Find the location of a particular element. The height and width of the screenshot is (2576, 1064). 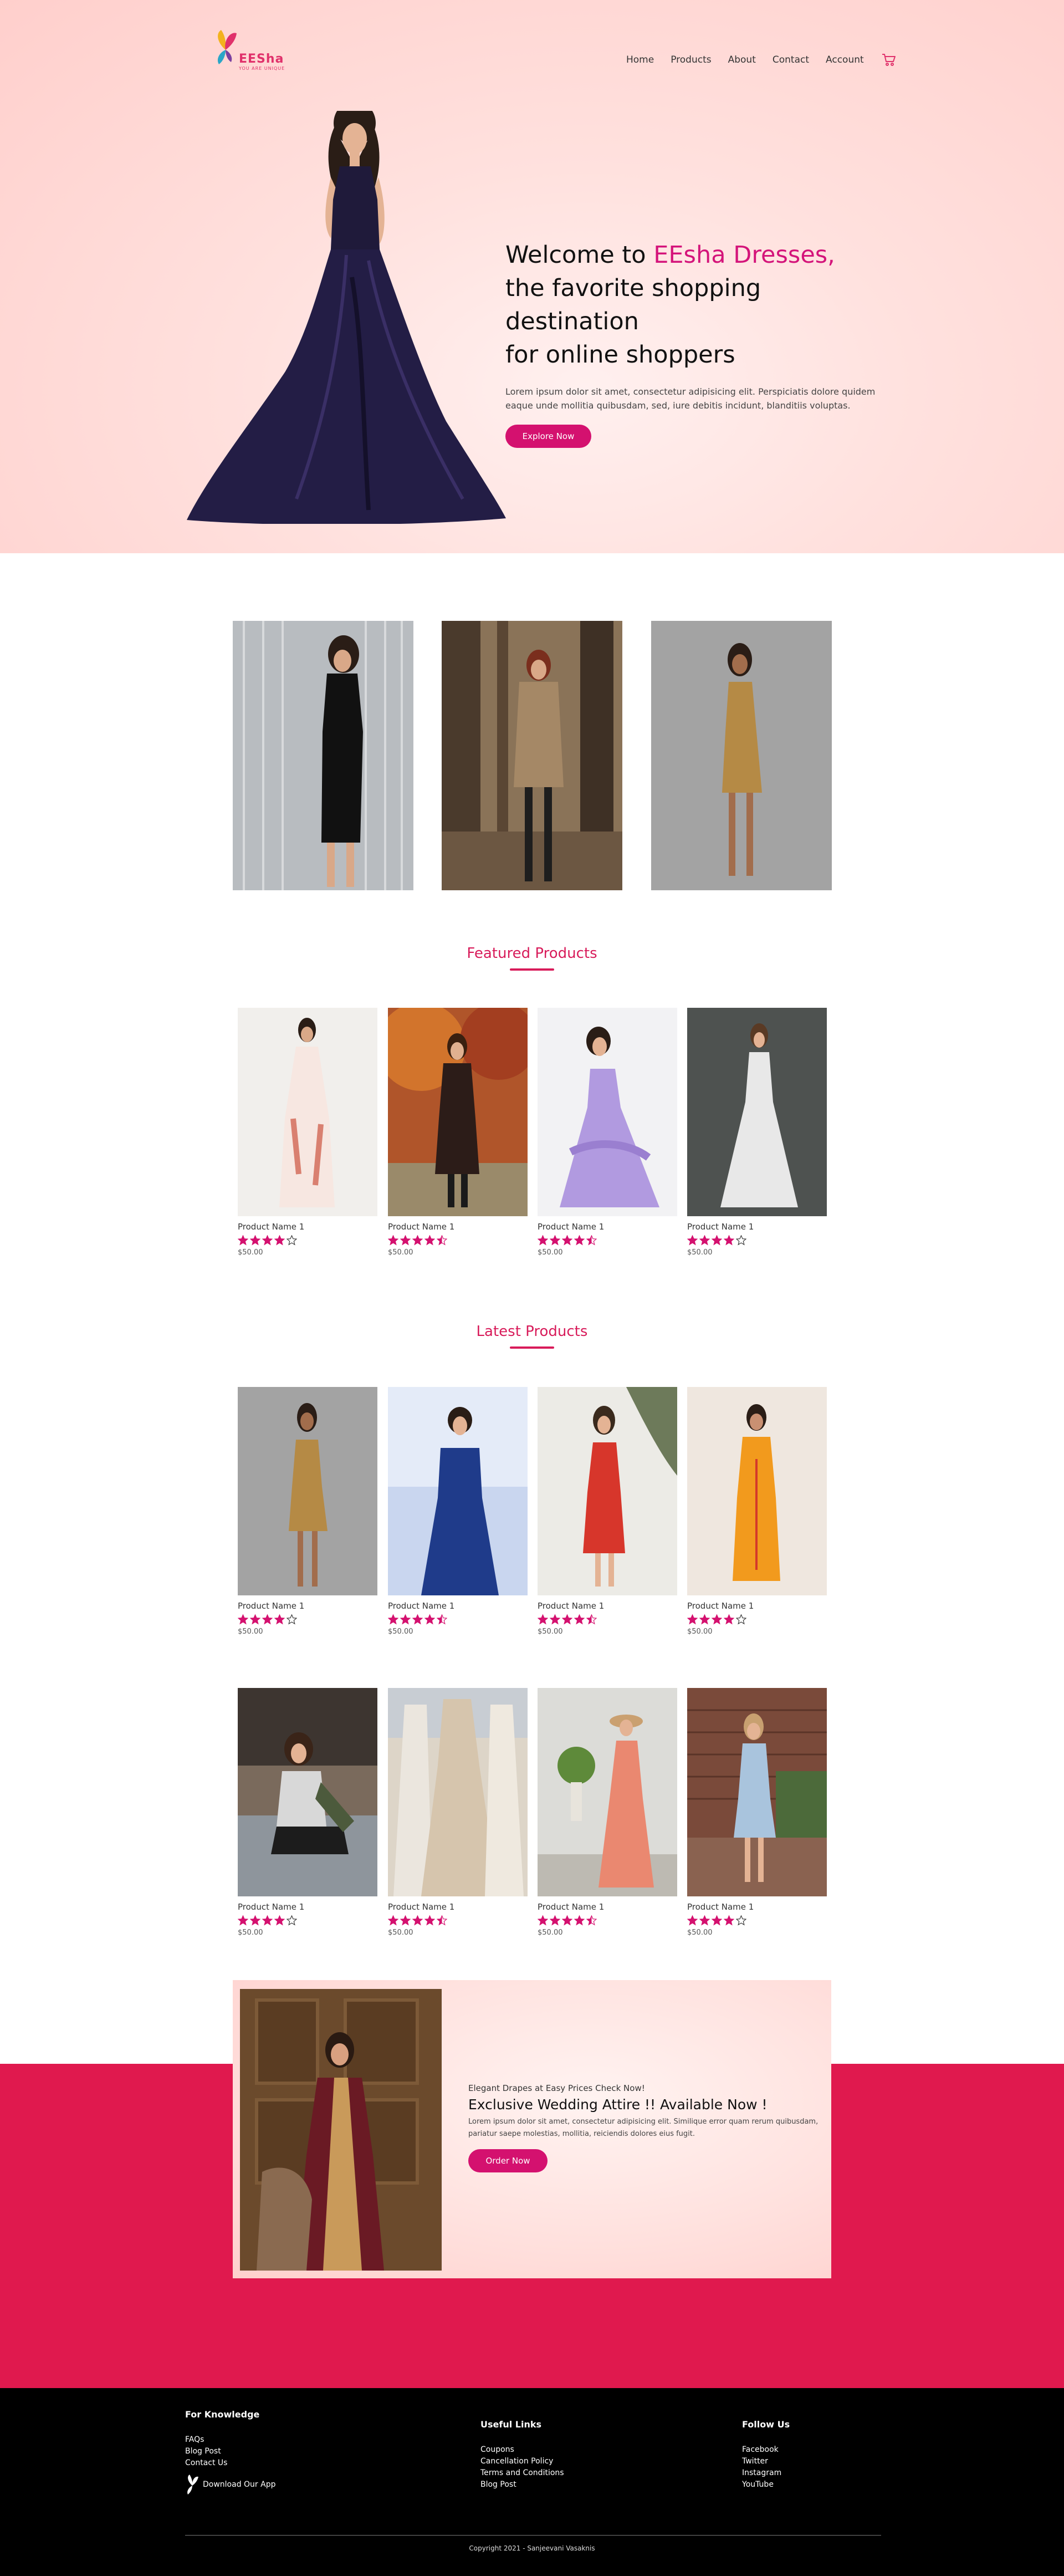

cart-icon is located at coordinates (889, 60).